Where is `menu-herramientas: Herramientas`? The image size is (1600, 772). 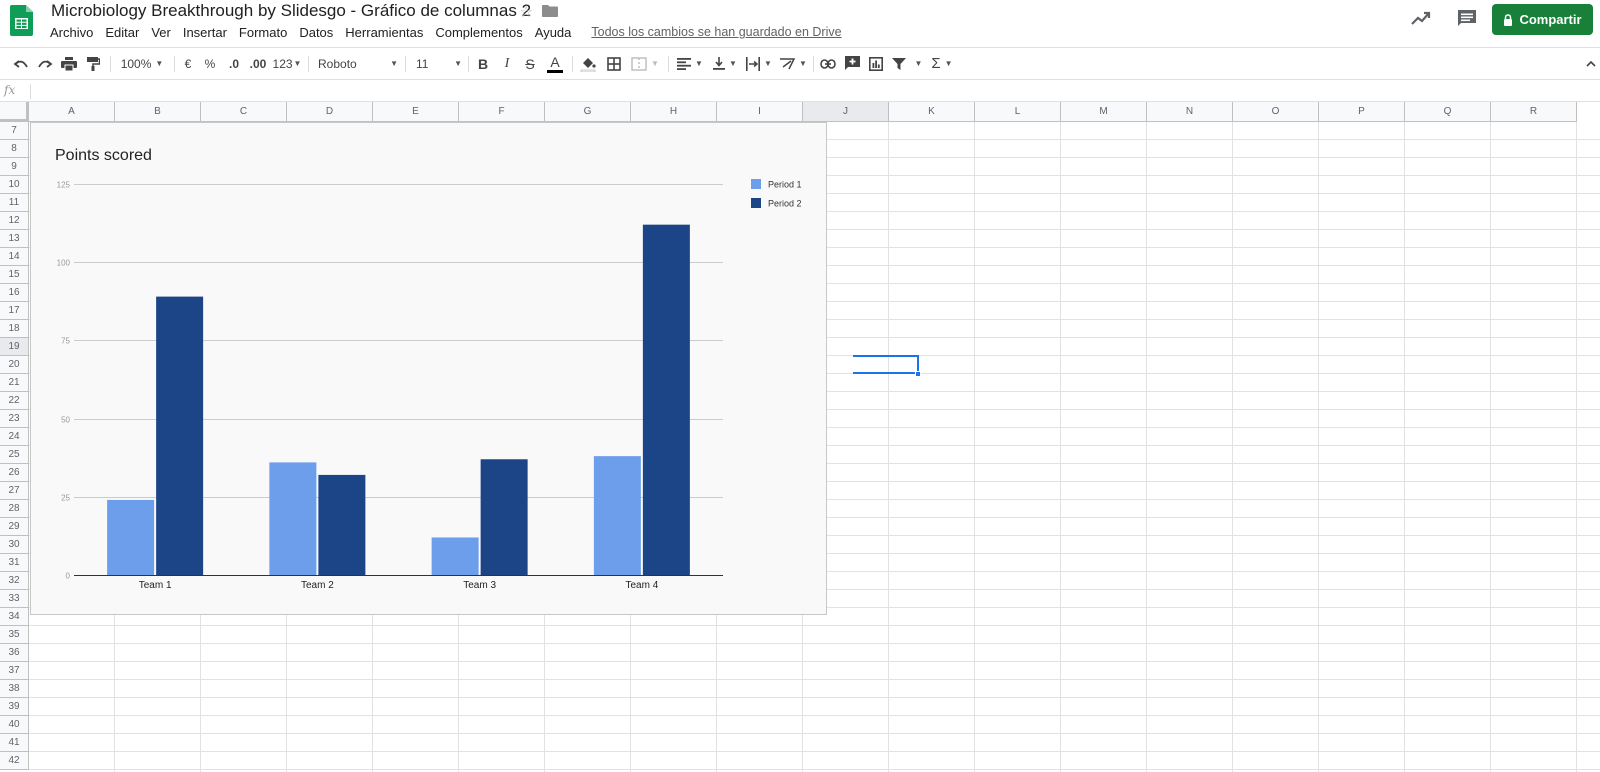 menu-herramientas: Herramientas is located at coordinates (384, 34).